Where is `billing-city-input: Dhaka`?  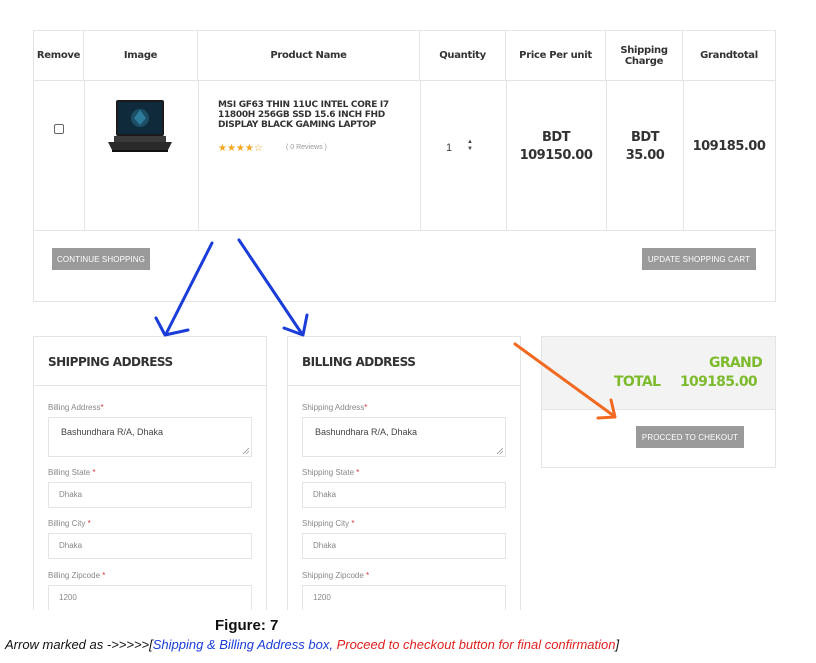
billing-city-input: Dhaka is located at coordinates (404, 546).